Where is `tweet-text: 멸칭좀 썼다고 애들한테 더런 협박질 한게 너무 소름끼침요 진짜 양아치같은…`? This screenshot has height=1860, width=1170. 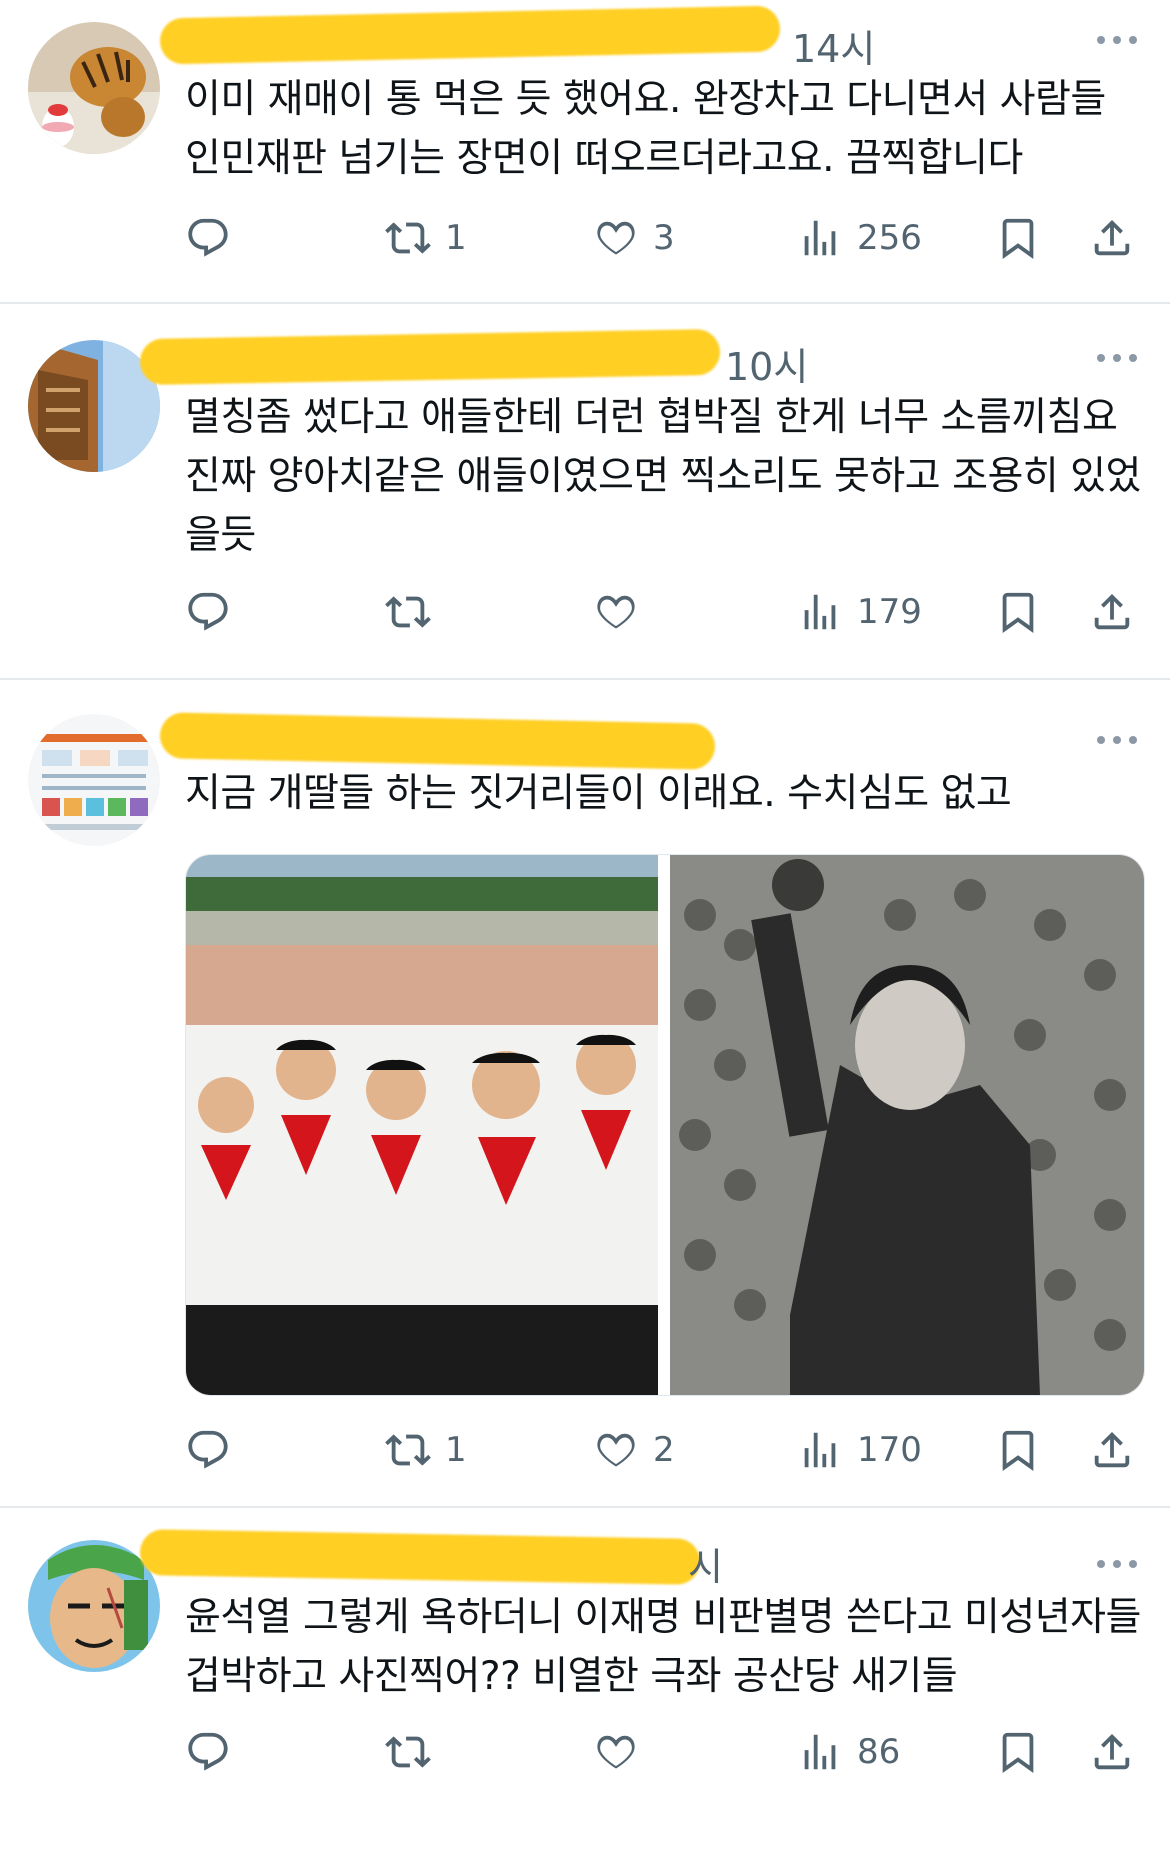
tweet-text: 멸칭좀 썼다고 애들한테 더런 협박질 한게 너무 소름끼침요 진짜 양아치같은… is located at coordinates (663, 476).